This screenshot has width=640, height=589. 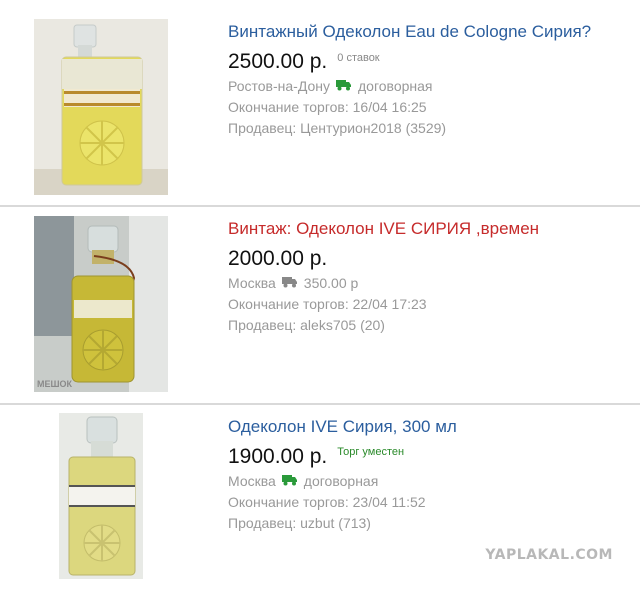 I want to click on listing-title: Винтаж: Одеколон IVE СИРИЯ ,времен, so click(x=383, y=229).